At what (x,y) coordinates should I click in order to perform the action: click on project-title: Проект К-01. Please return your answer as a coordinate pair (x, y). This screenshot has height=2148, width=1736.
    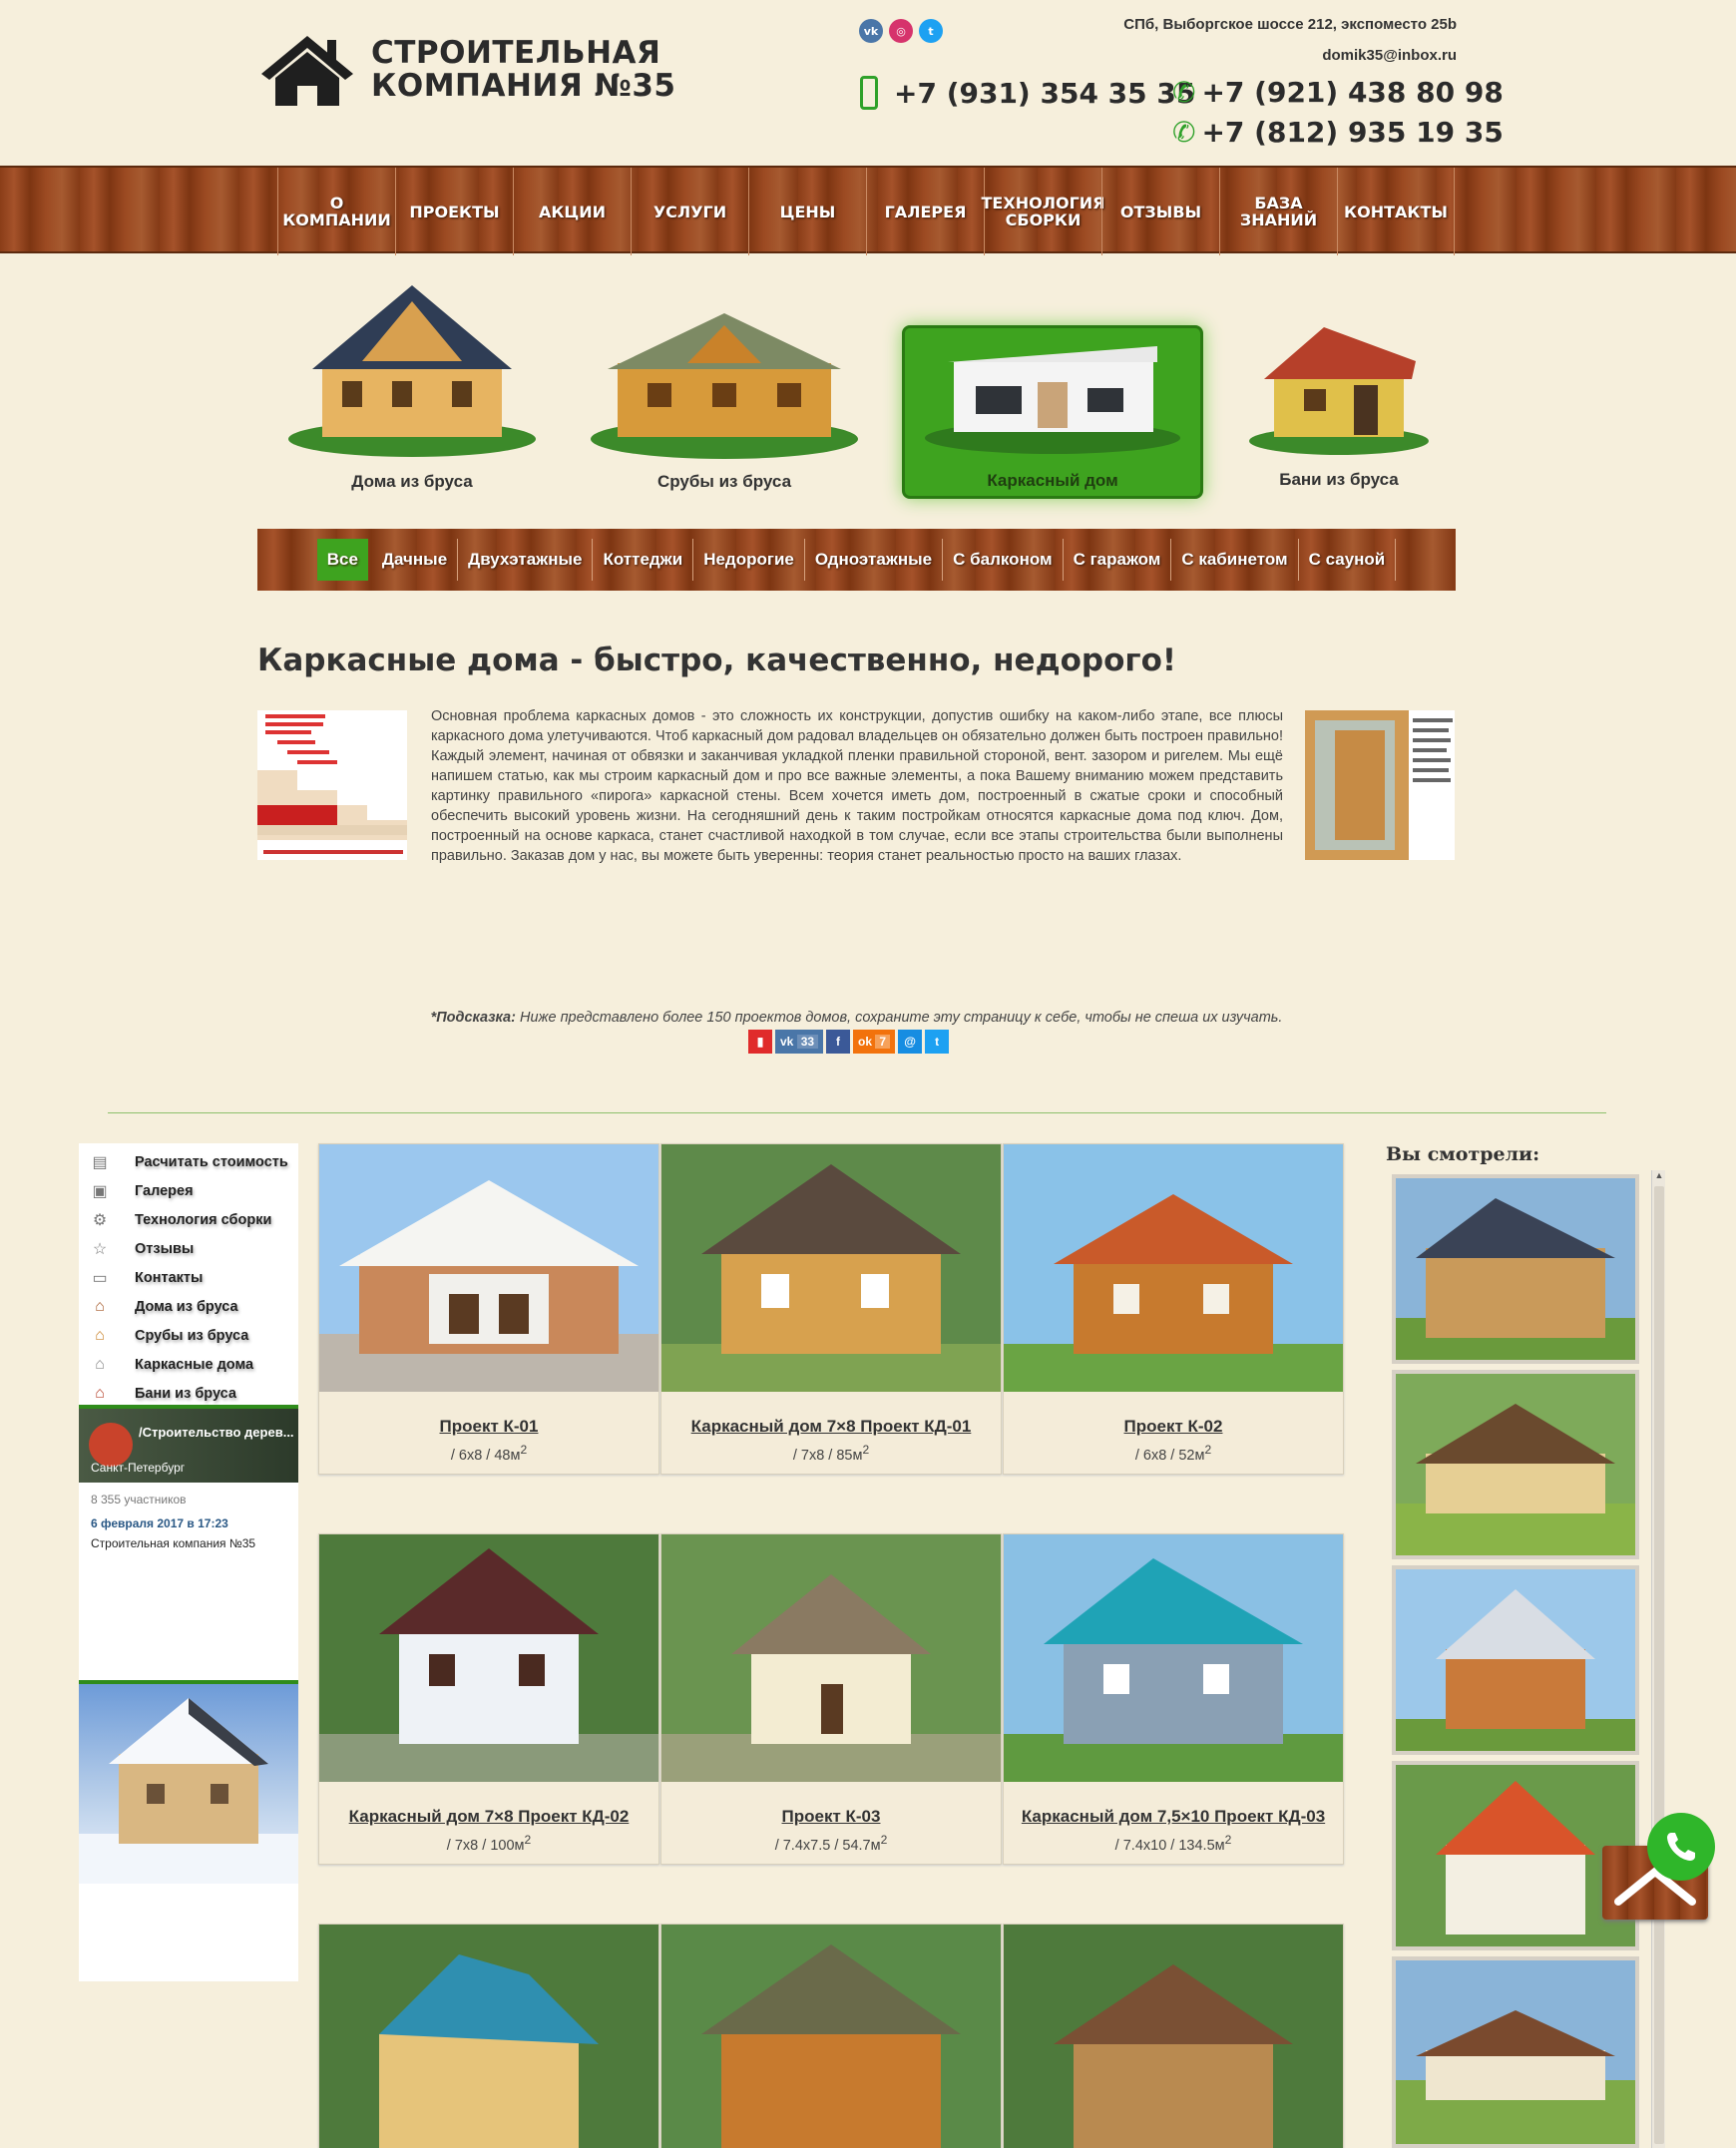
    Looking at the image, I should click on (488, 1427).